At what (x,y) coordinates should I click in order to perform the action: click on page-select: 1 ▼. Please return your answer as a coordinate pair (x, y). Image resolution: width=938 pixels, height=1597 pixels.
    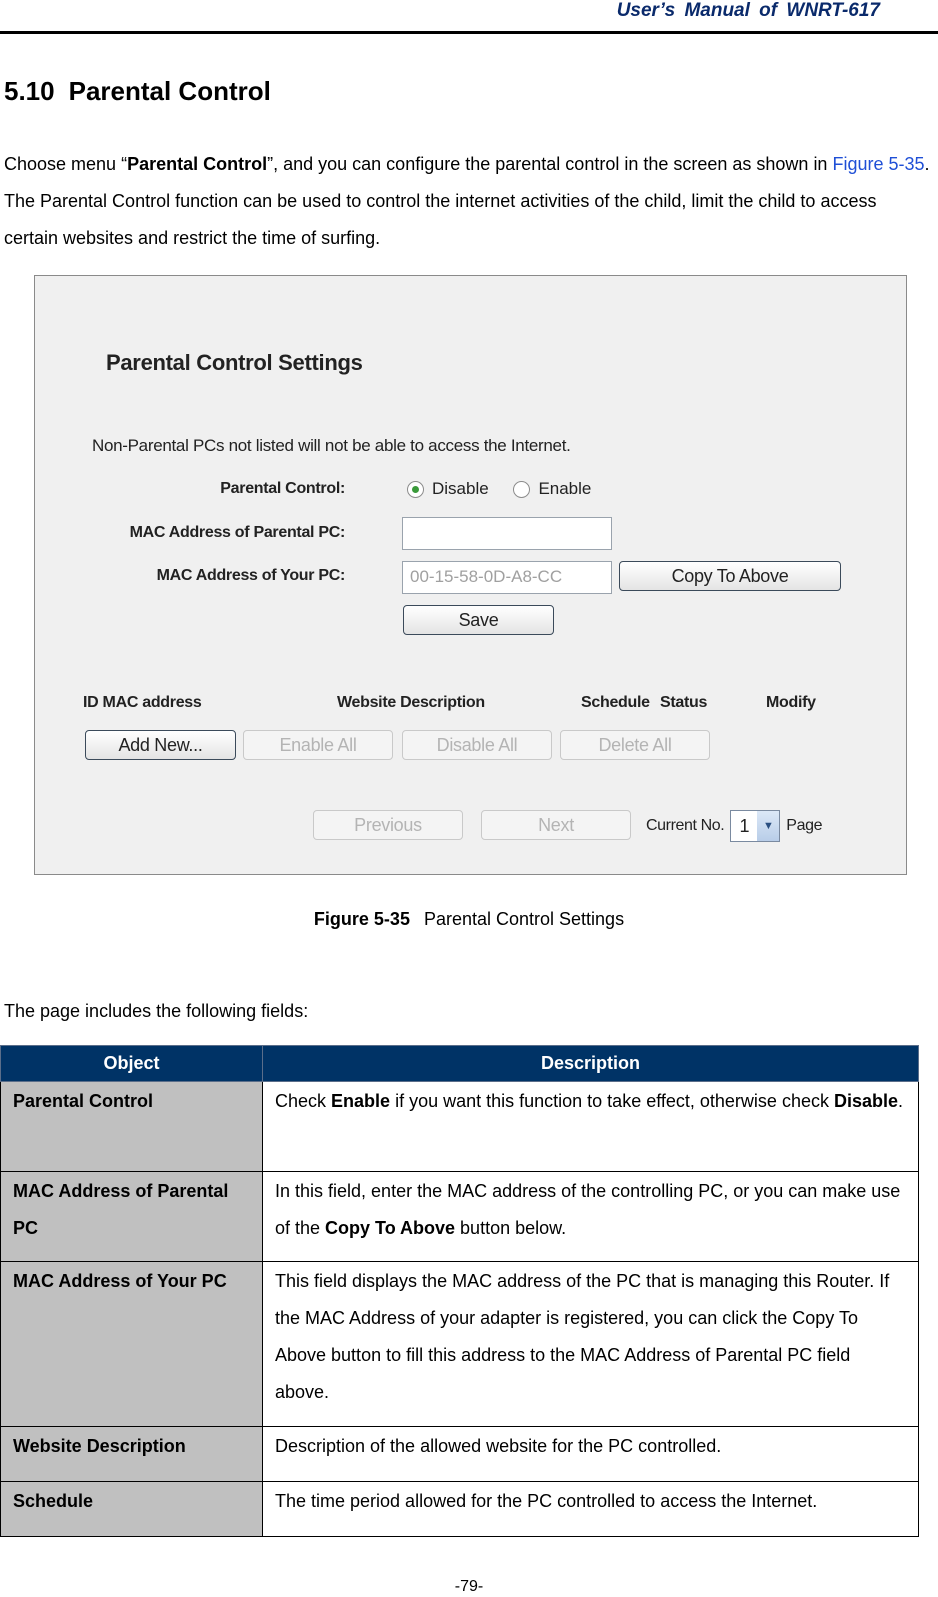
    Looking at the image, I should click on (755, 826).